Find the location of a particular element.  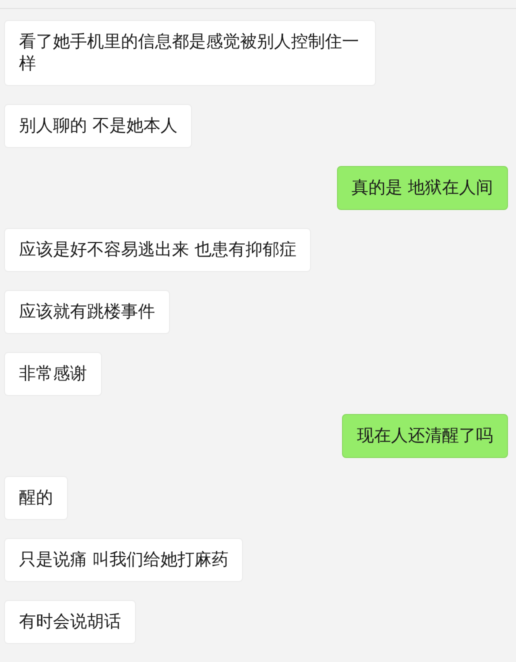

received-message: 应该就有跳楼事件 is located at coordinates (87, 312).